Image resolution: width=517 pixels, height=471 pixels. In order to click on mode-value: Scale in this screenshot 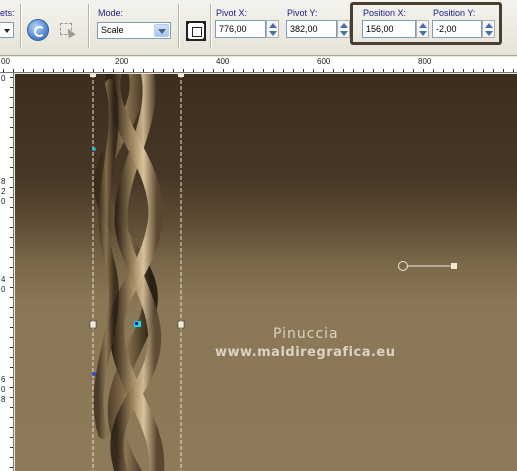, I will do `click(112, 30)`.